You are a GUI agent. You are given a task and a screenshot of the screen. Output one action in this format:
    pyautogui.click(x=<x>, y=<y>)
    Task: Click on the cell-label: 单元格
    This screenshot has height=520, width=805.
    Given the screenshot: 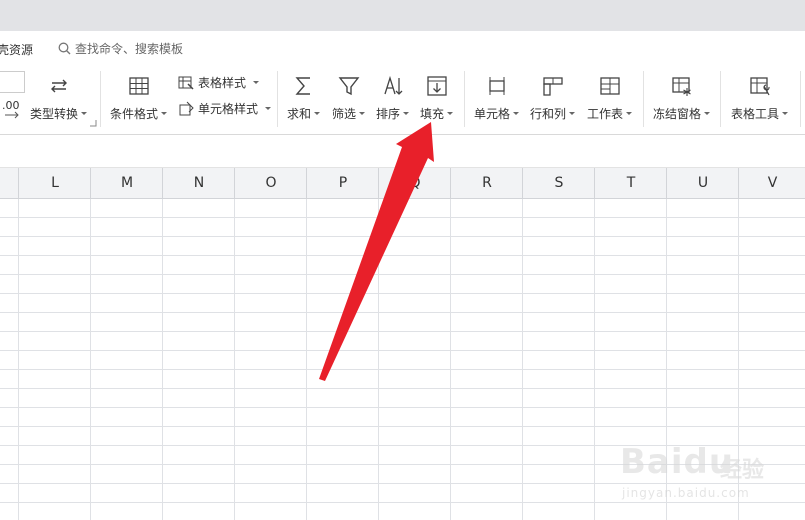 What is the action you would take?
    pyautogui.click(x=492, y=114)
    